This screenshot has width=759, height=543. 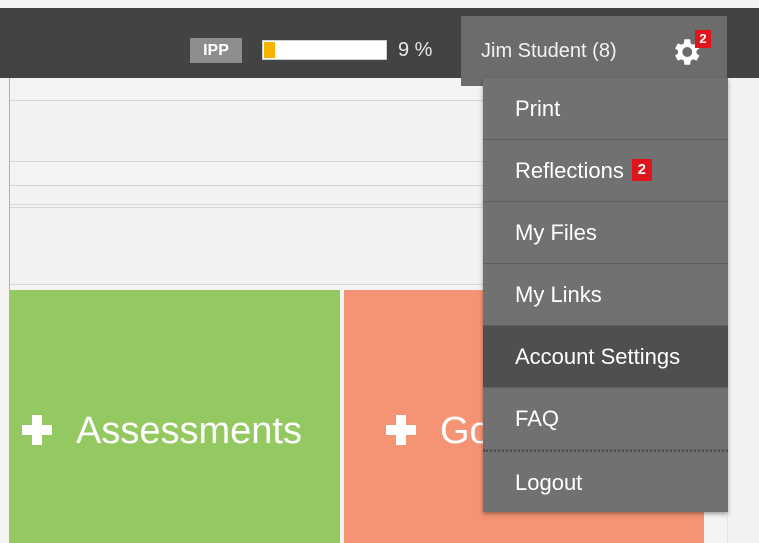 I want to click on menu-item-label: Logout, so click(x=549, y=482).